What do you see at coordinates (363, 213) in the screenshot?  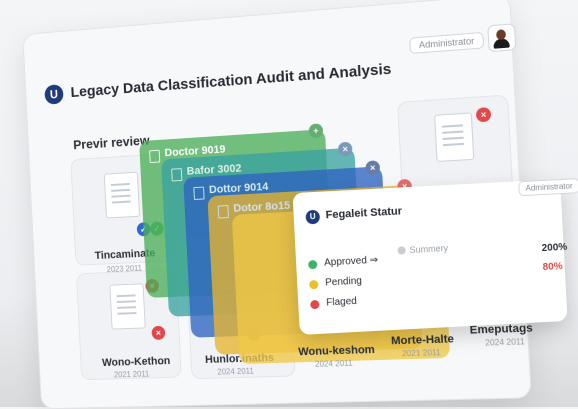 I see `status-title: Fegaleit Statur` at bounding box center [363, 213].